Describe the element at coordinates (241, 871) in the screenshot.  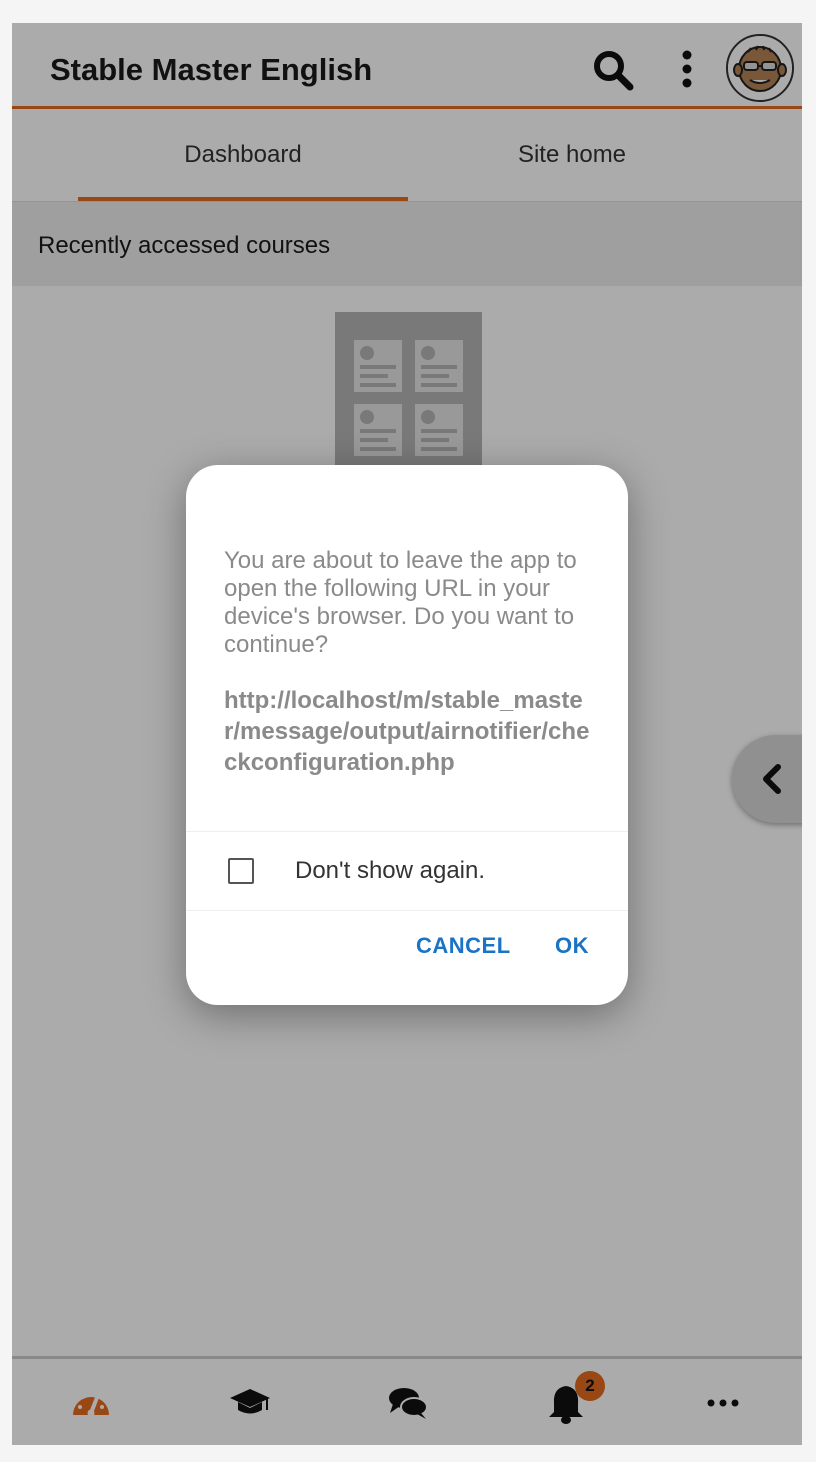
I see `dont-show-again-checkbox` at that location.